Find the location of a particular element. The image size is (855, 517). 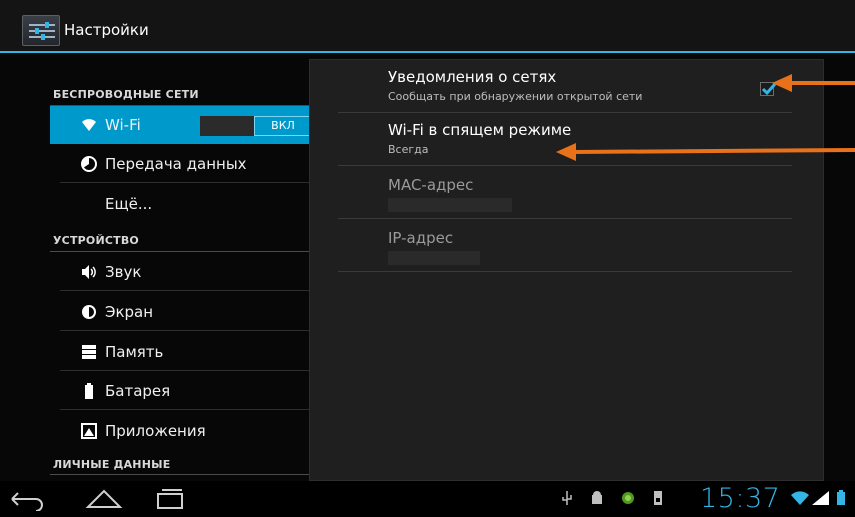

clock: 15:37 is located at coordinates (740, 498).